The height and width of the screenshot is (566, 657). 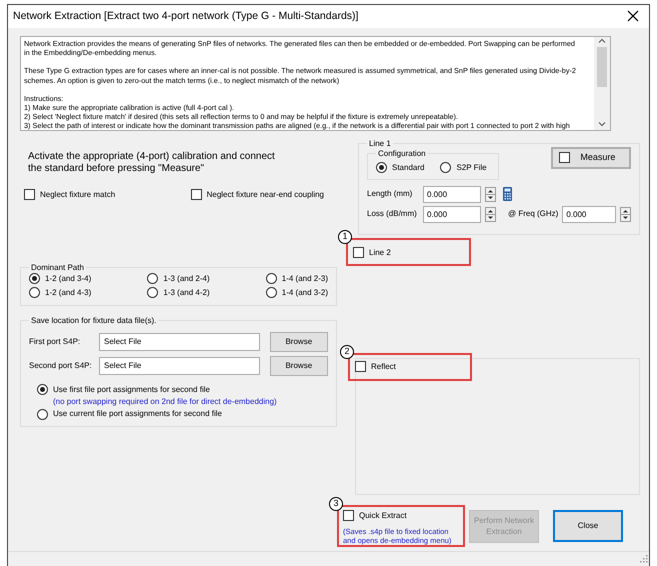 I want to click on radio-label: Use first file port assignments for second file, so click(x=131, y=390).